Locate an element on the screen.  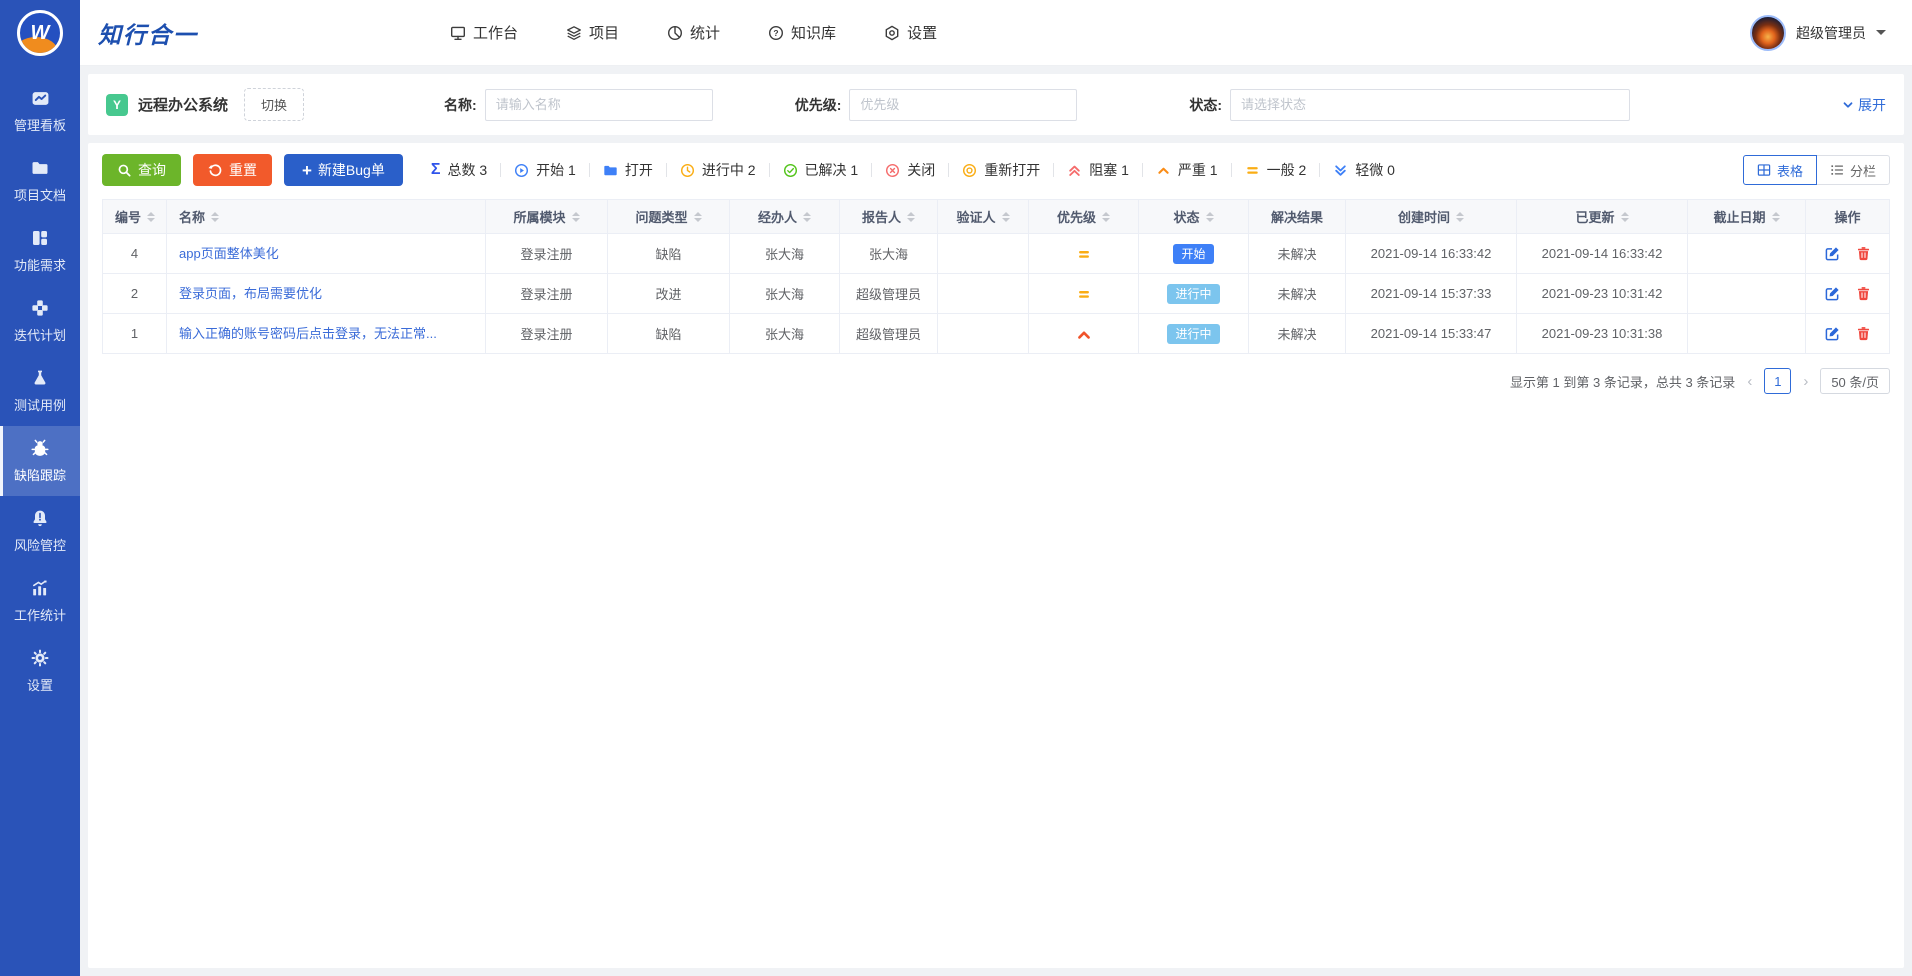
nav-knowledge-base: ? 知识库 is located at coordinates (802, 32).